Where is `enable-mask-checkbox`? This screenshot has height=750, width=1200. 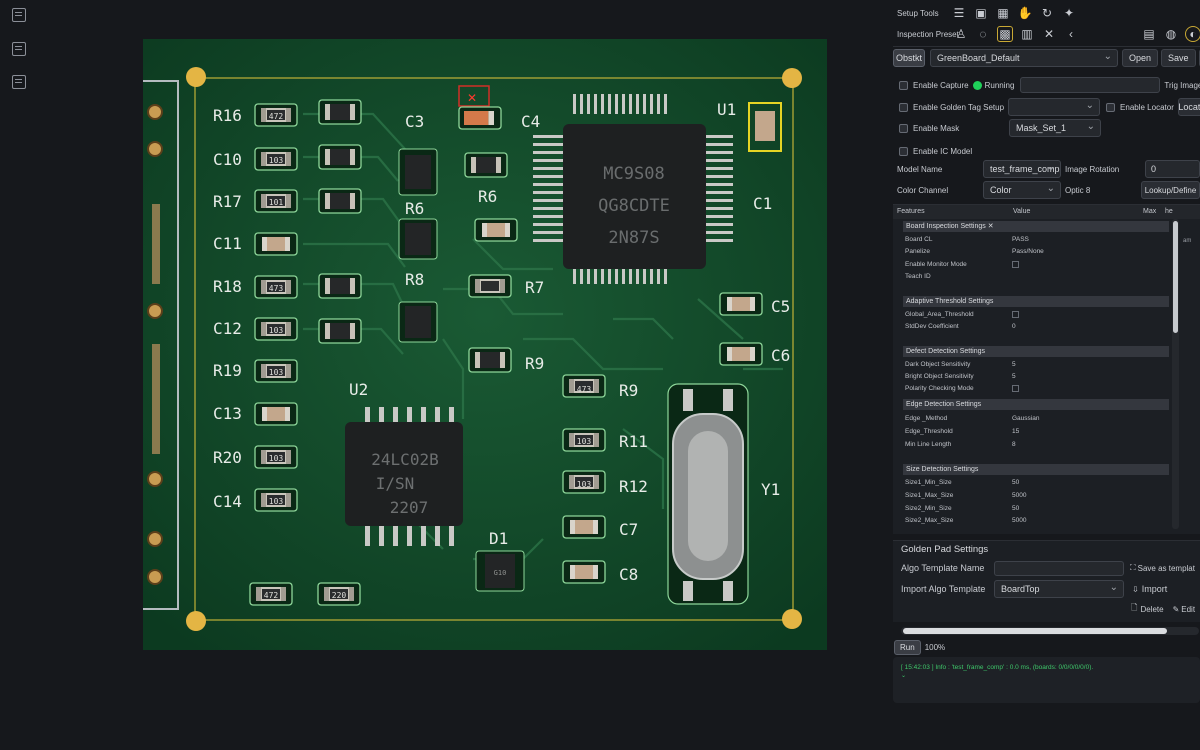
enable-mask-checkbox is located at coordinates (903, 128).